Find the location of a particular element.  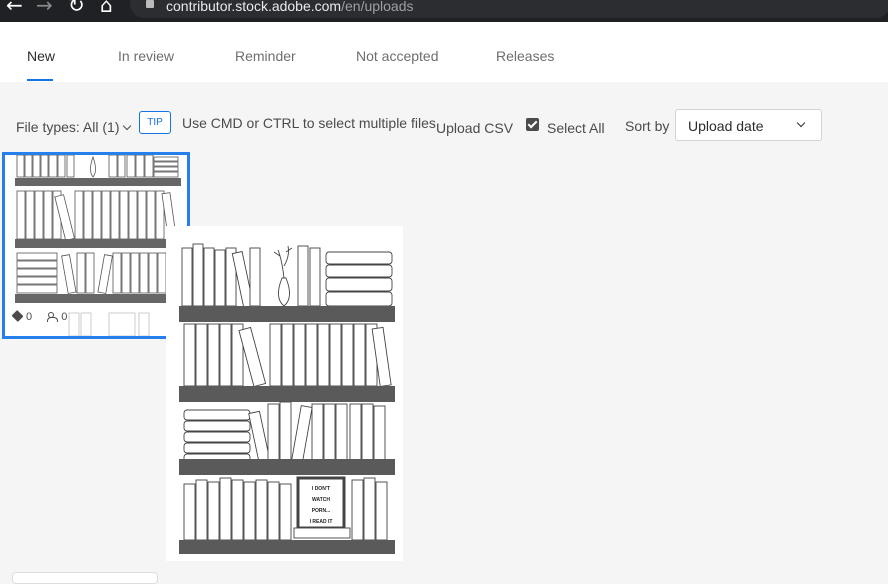

sign-line-2: WATCH is located at coordinates (321, 500).